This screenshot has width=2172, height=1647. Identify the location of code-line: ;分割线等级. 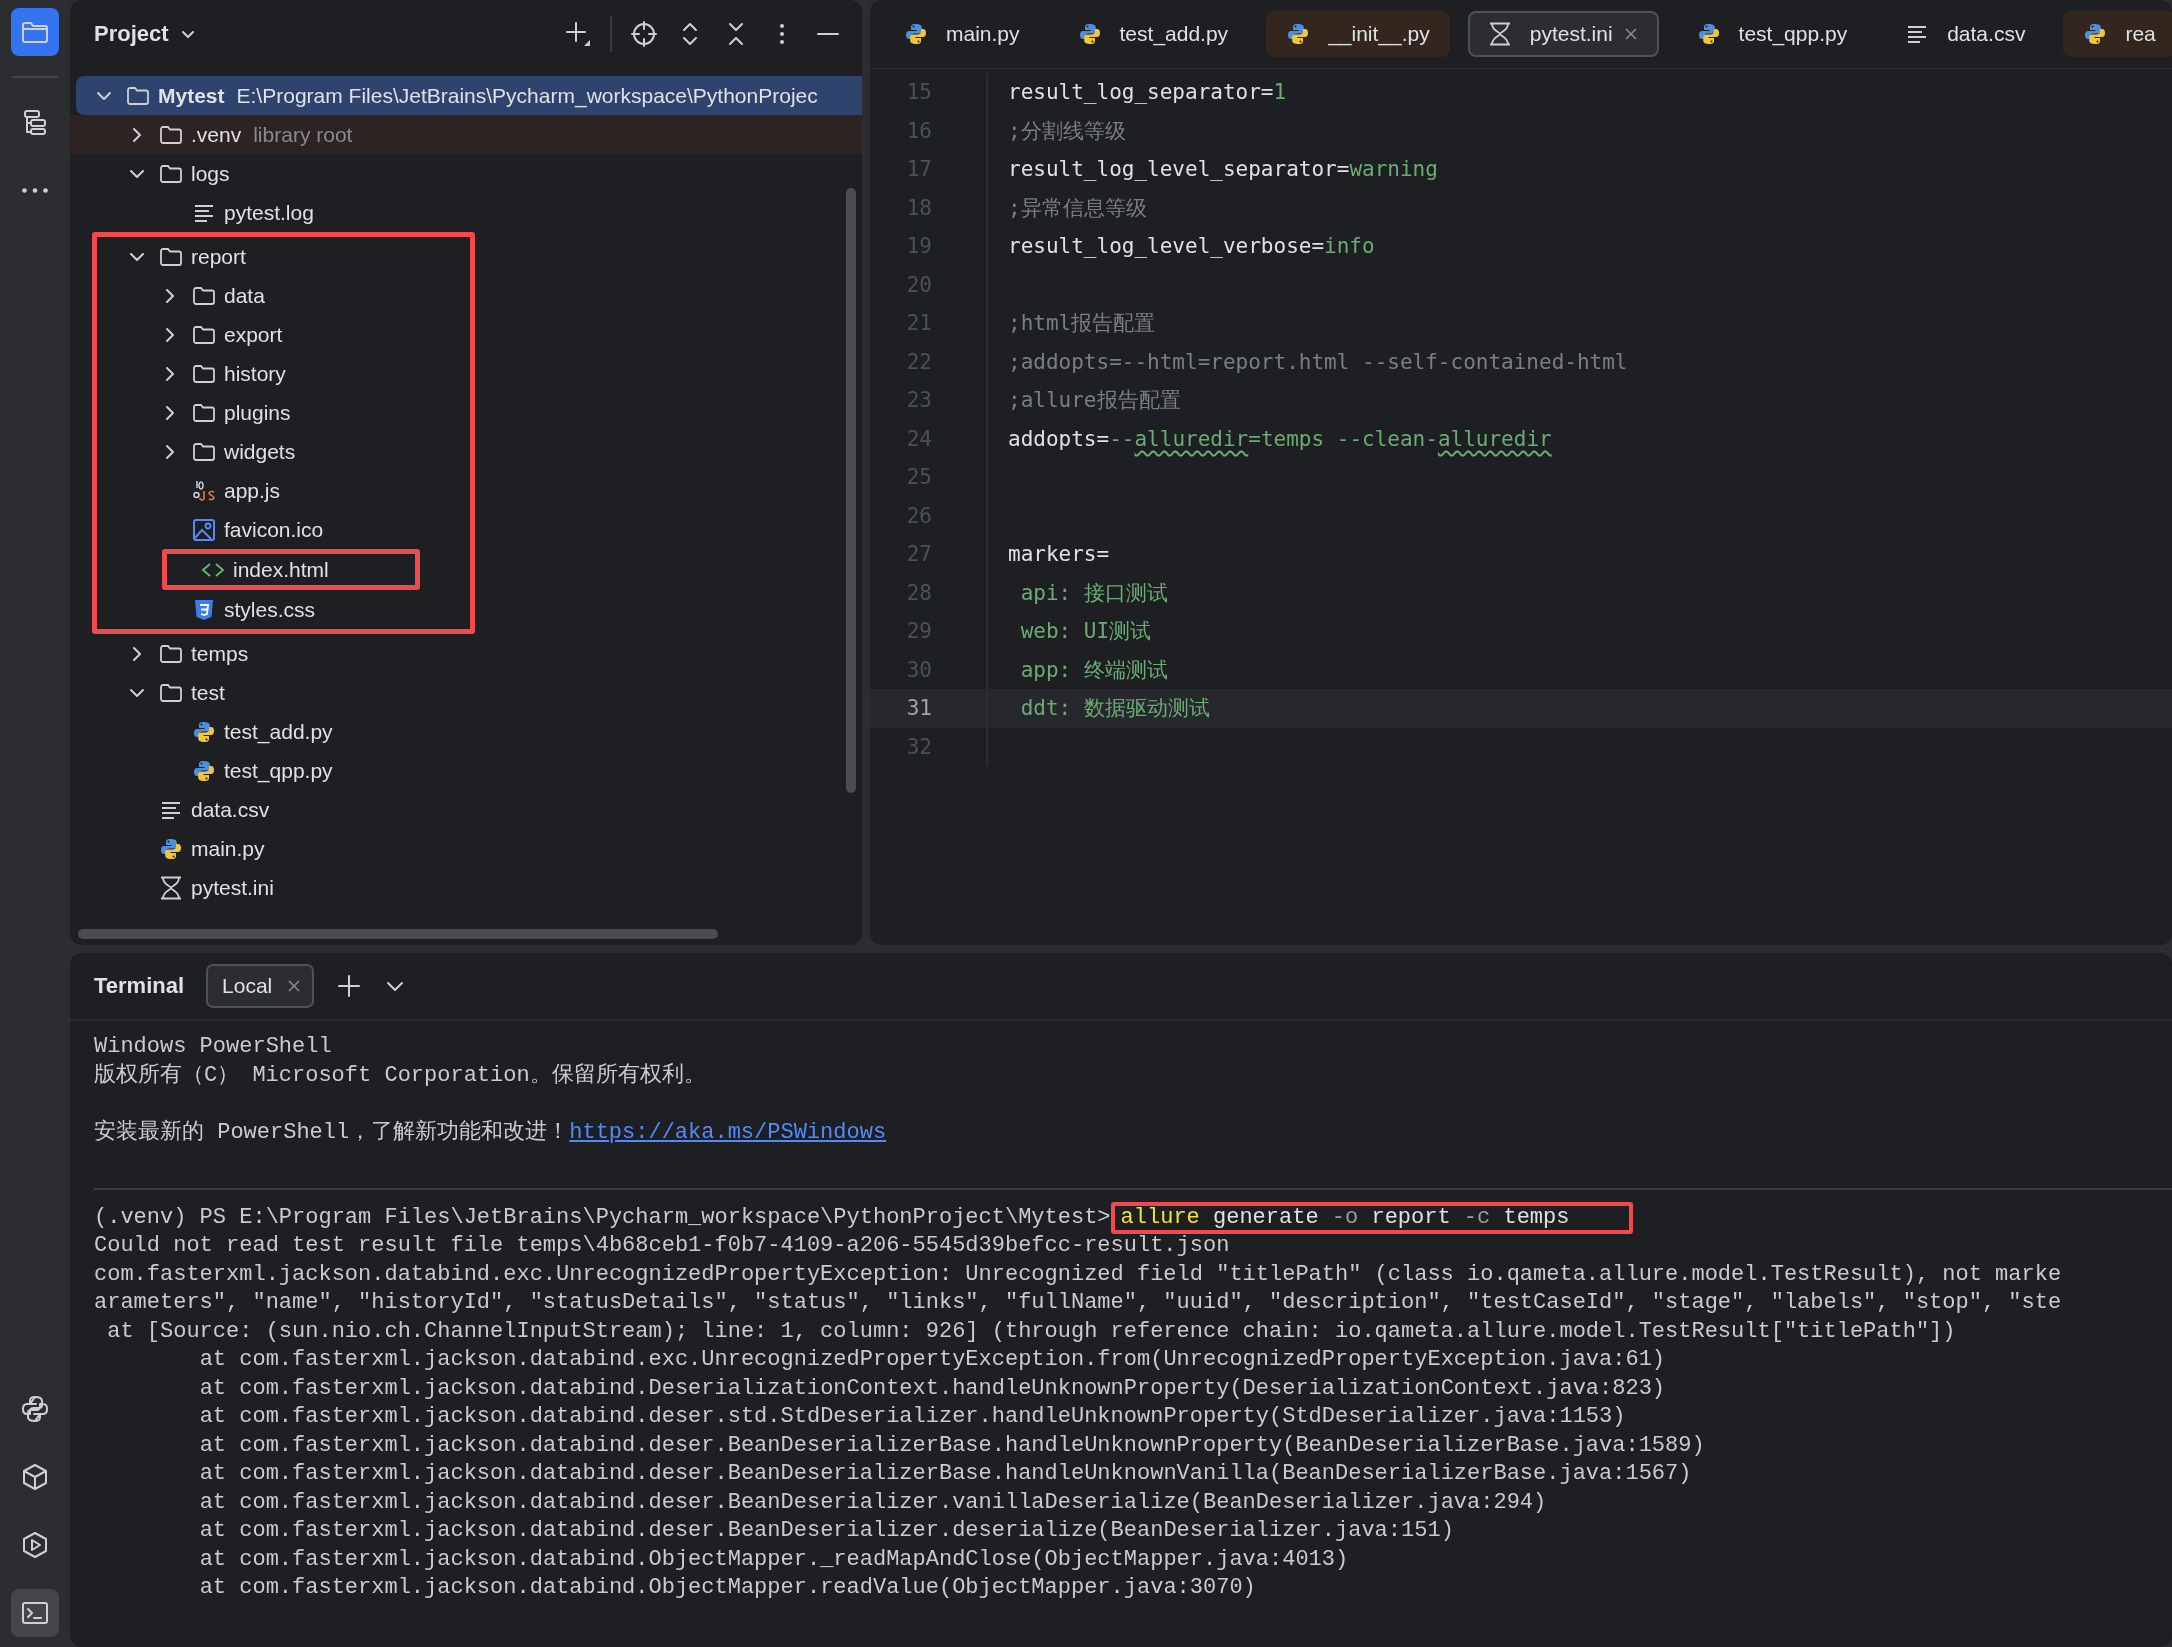
(1067, 131).